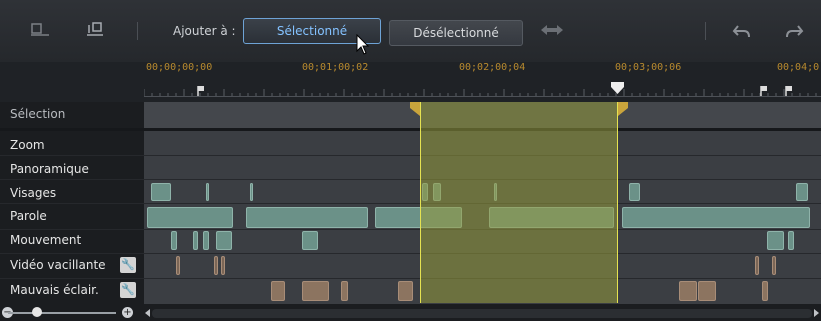 Image resolution: width=821 pixels, height=321 pixels. What do you see at coordinates (550, 32) in the screenshot?
I see `swap-arrows-icon` at bounding box center [550, 32].